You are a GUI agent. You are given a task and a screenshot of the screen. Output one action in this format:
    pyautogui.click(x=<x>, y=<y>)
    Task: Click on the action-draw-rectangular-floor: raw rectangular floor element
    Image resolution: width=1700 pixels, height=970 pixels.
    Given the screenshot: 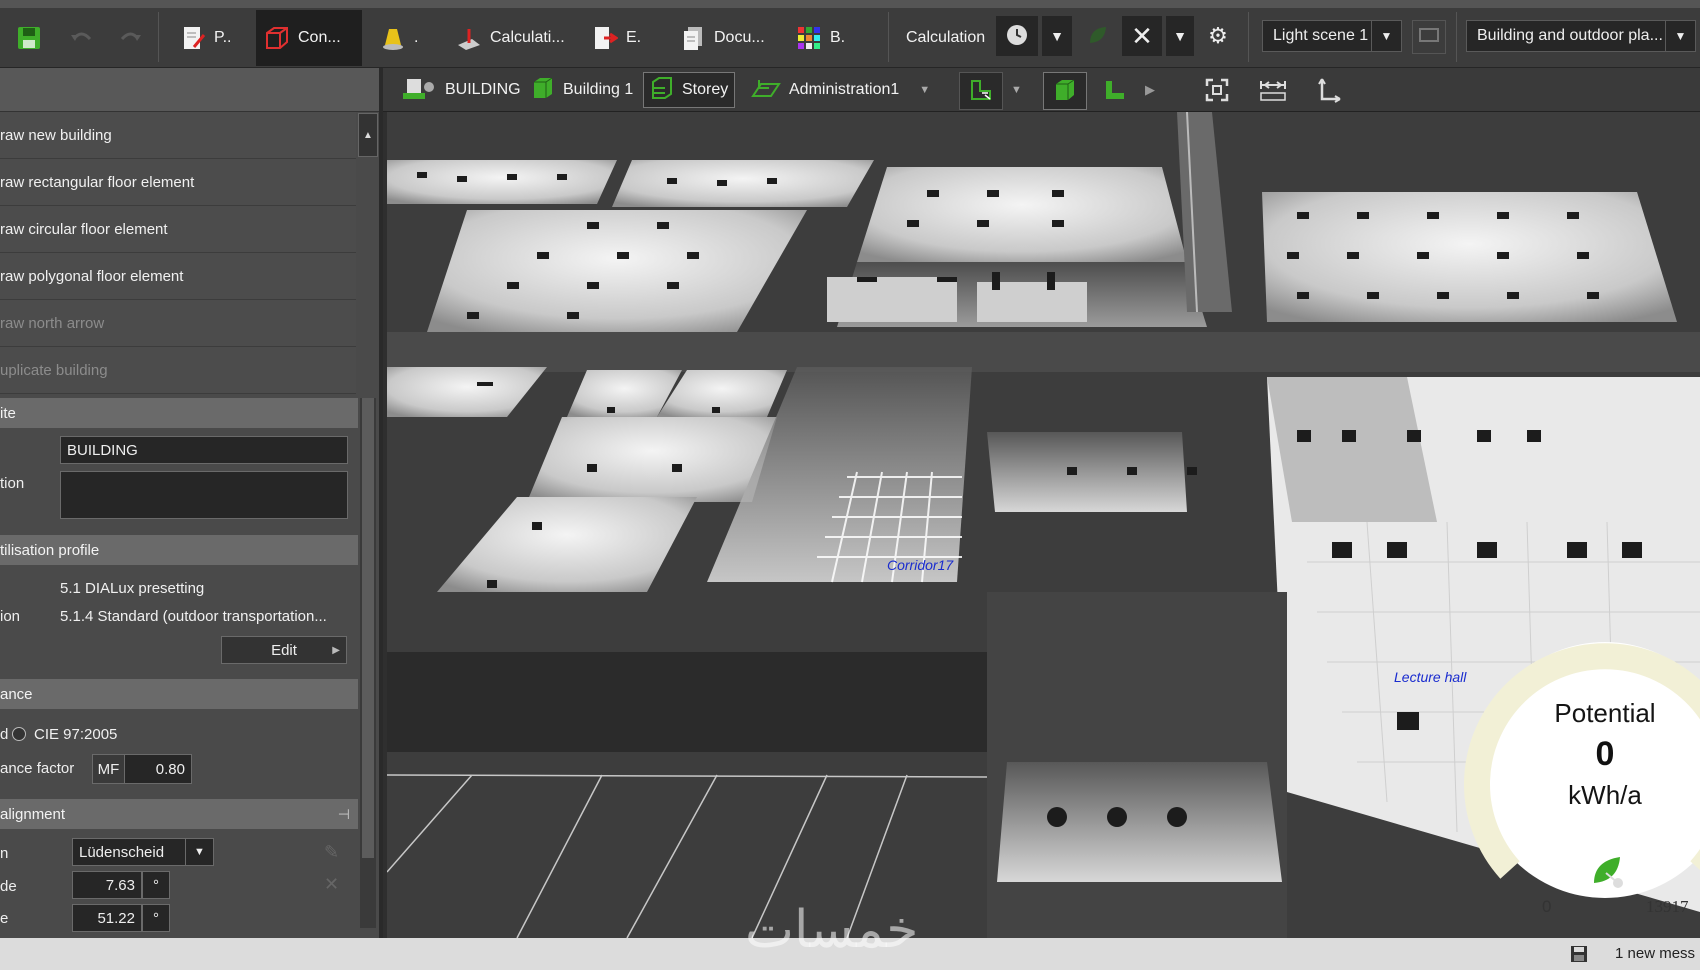 What is the action you would take?
    pyautogui.click(x=178, y=182)
    